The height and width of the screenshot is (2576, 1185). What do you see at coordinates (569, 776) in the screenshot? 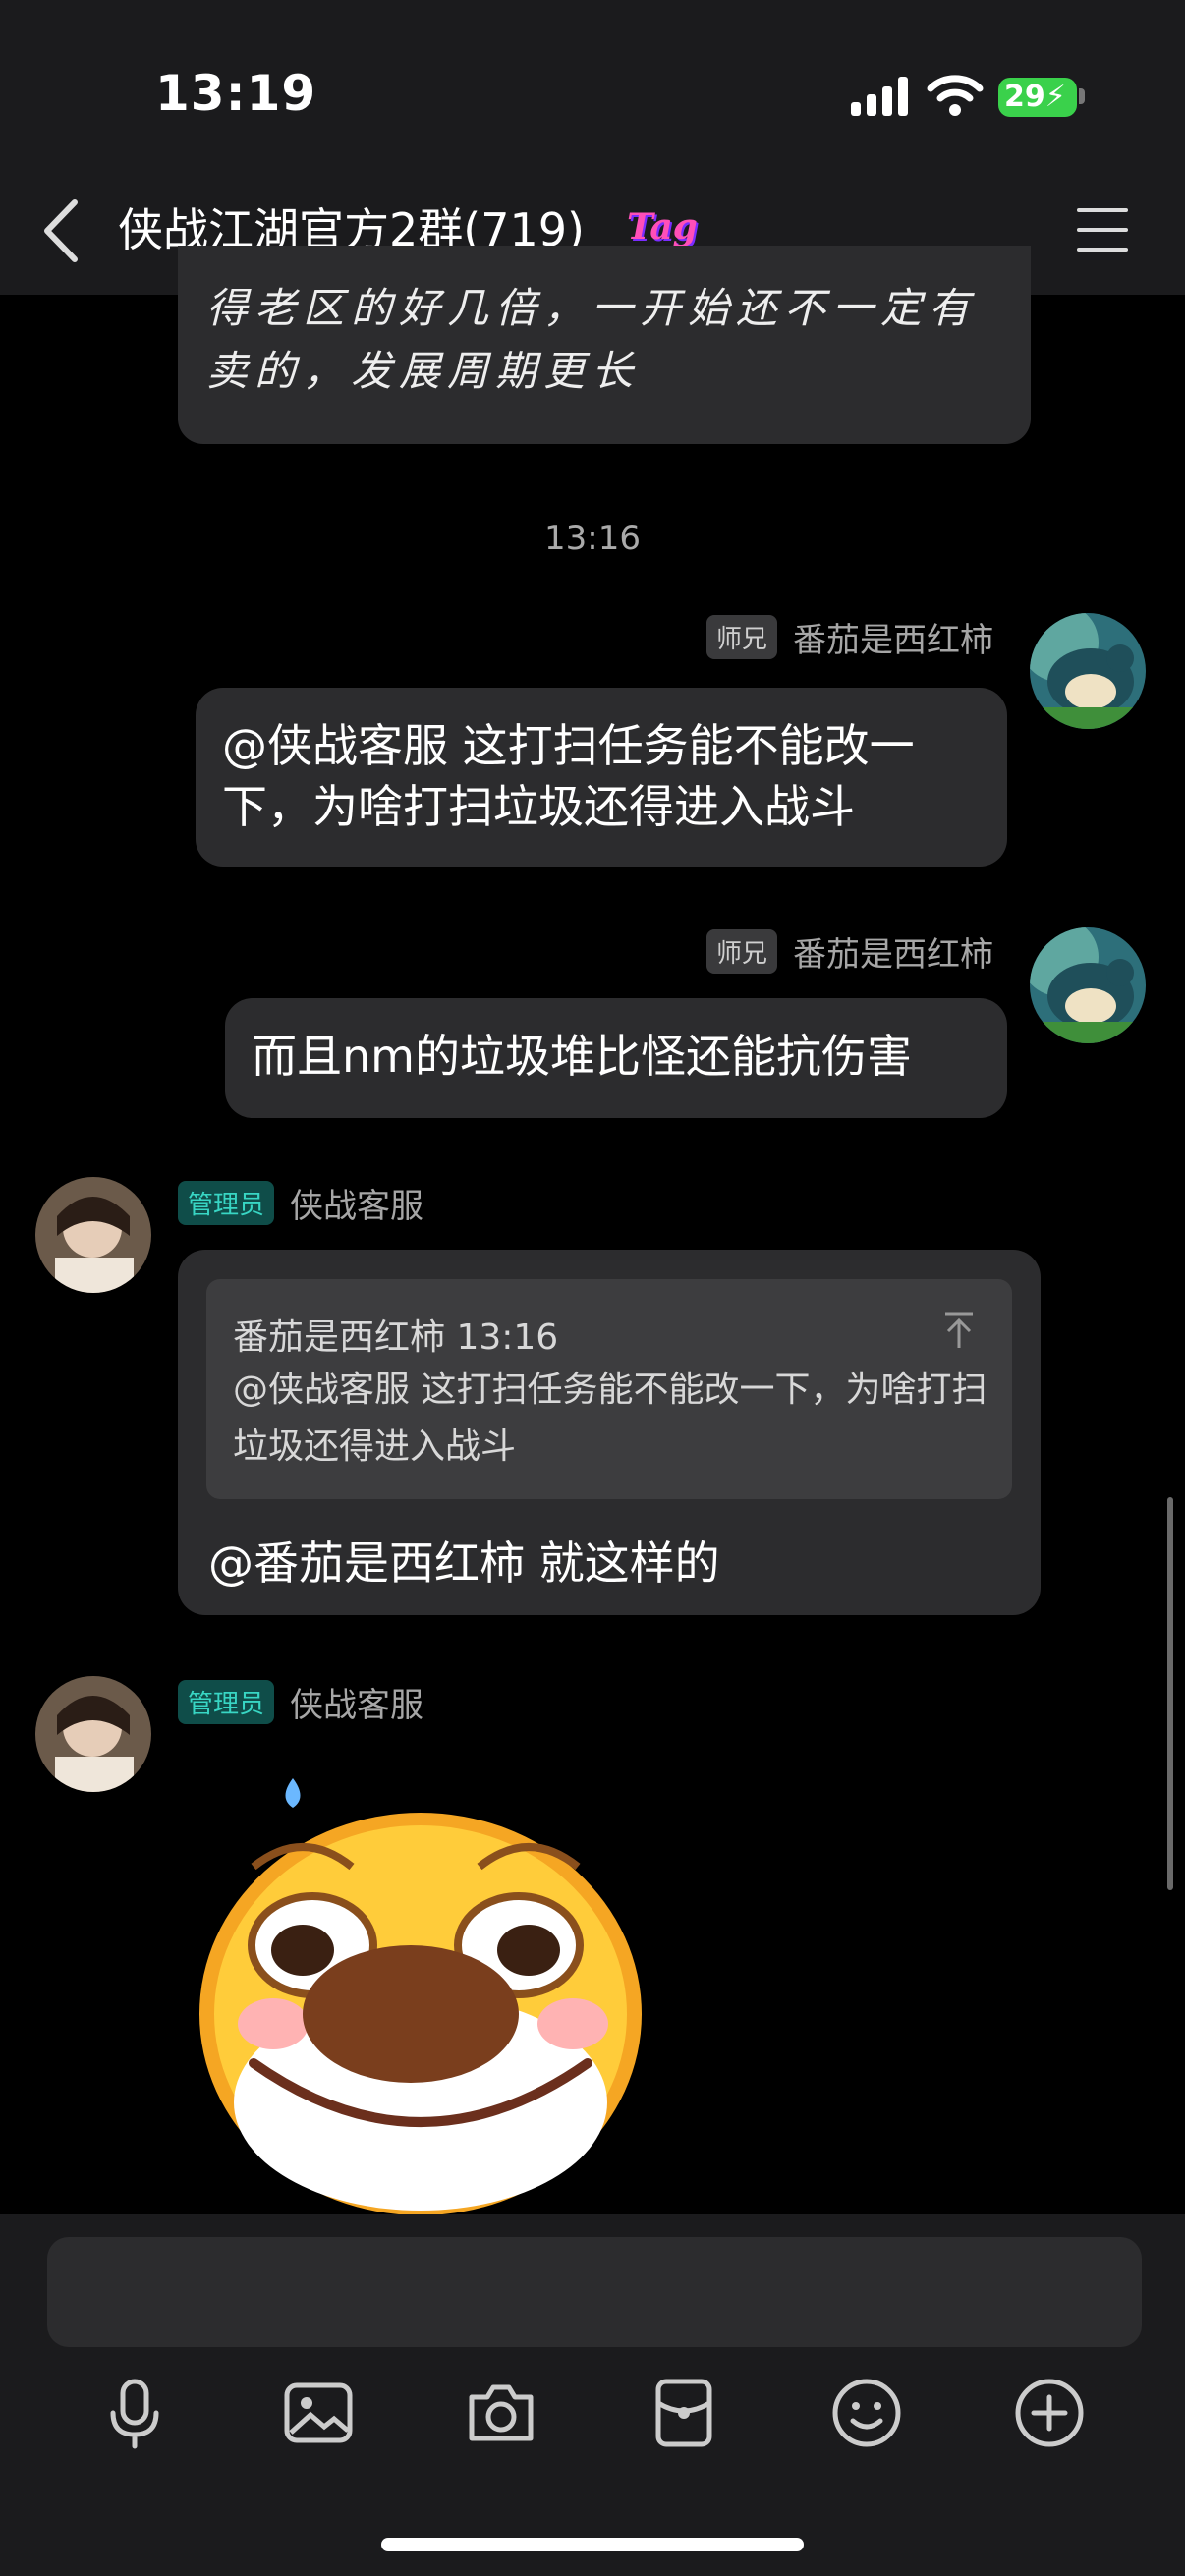
I see `message-text: @侠战客服 这打扫任务能不能改一下，为啥打扫垃圾还得进入战斗` at bounding box center [569, 776].